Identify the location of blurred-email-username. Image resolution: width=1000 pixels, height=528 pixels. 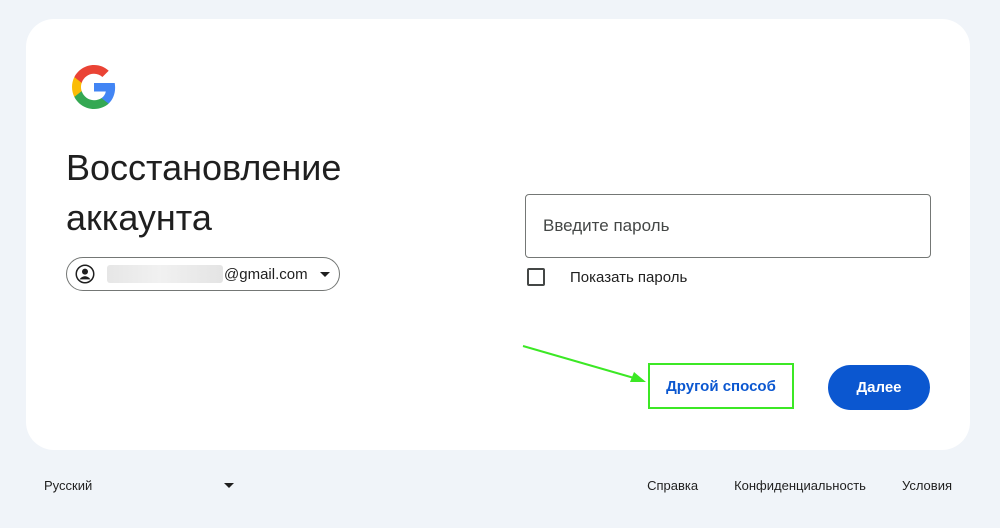
(165, 274).